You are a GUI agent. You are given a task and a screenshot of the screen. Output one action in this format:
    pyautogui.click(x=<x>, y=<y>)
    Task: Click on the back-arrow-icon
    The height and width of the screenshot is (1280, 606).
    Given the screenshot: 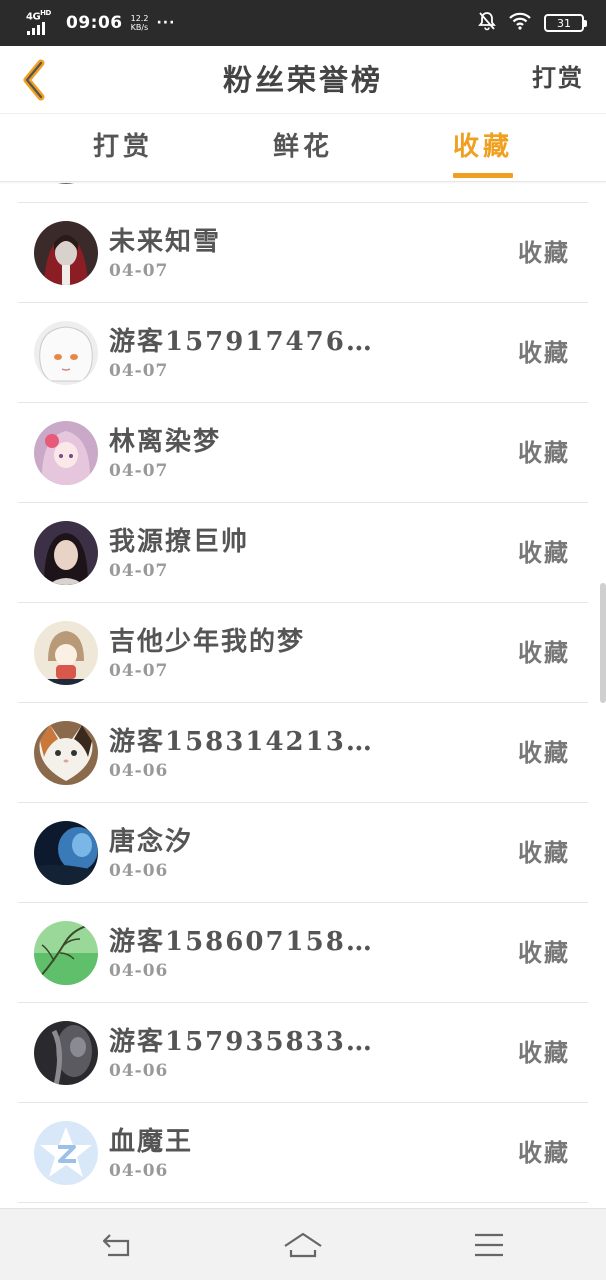 What is the action you would take?
    pyautogui.click(x=116, y=1245)
    